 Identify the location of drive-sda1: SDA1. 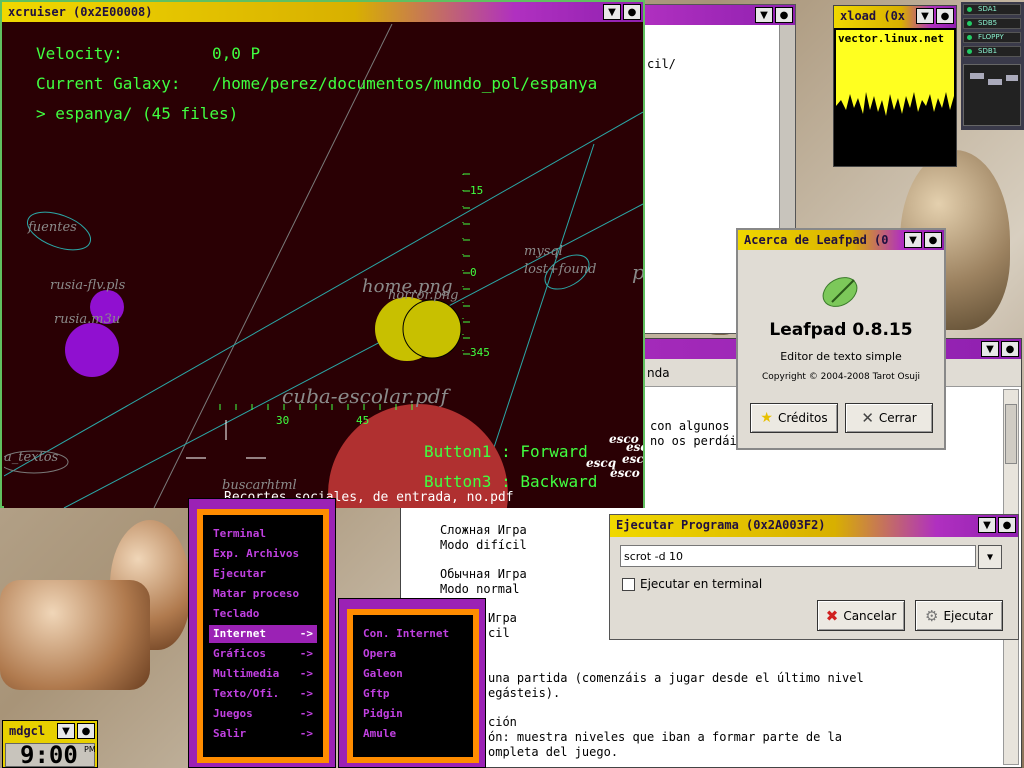
(992, 9).